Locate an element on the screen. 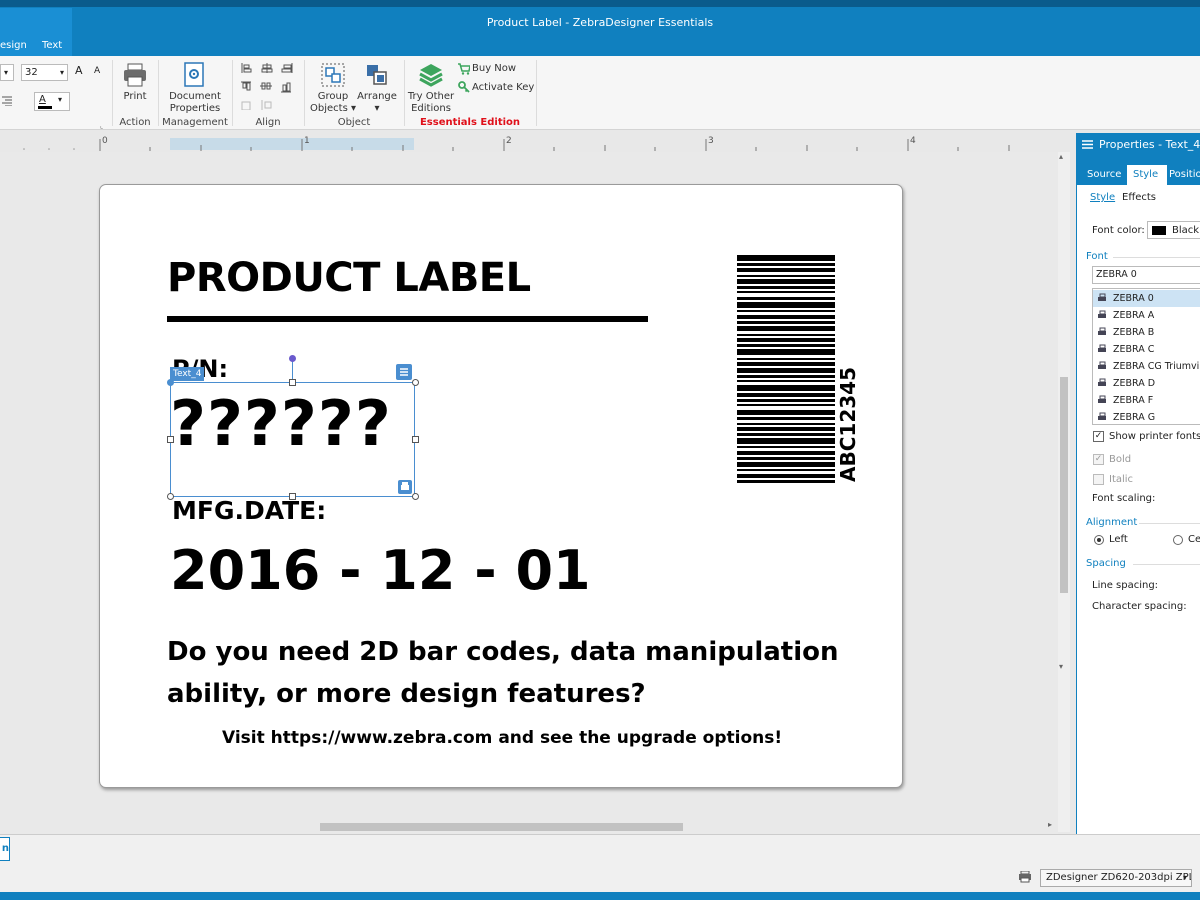  scroll-right-arrow: ▸ is located at coordinates (1050, 824).